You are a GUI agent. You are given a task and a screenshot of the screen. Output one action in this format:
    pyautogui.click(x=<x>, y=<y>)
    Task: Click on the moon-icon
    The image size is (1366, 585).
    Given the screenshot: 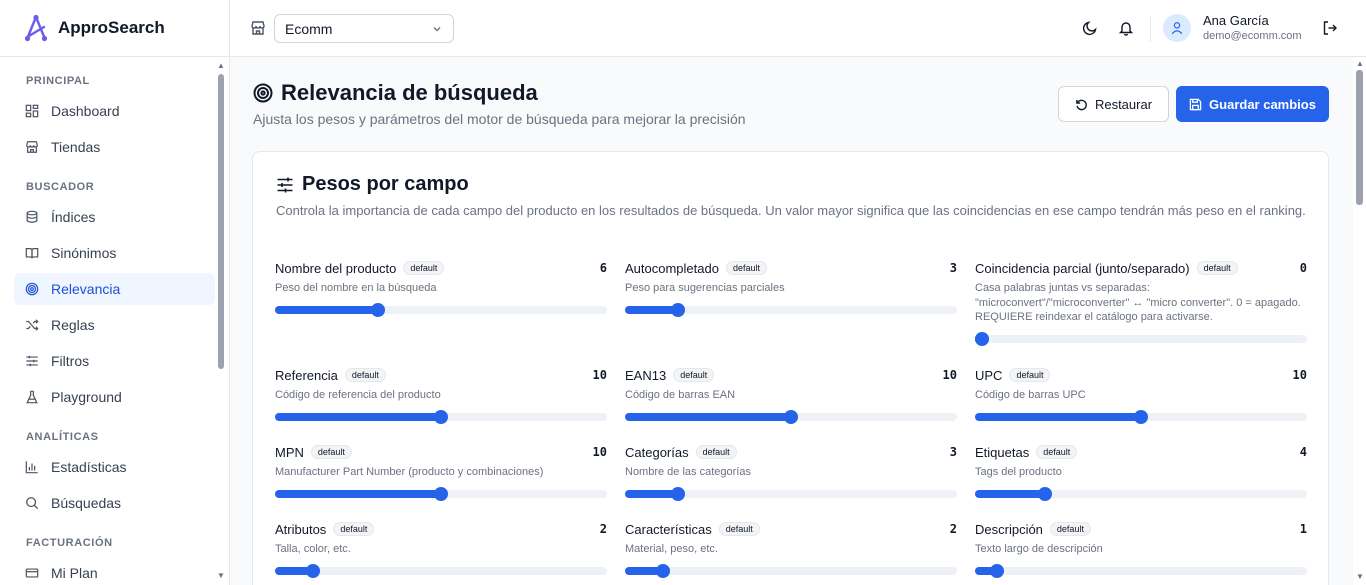 What is the action you would take?
    pyautogui.click(x=1090, y=28)
    